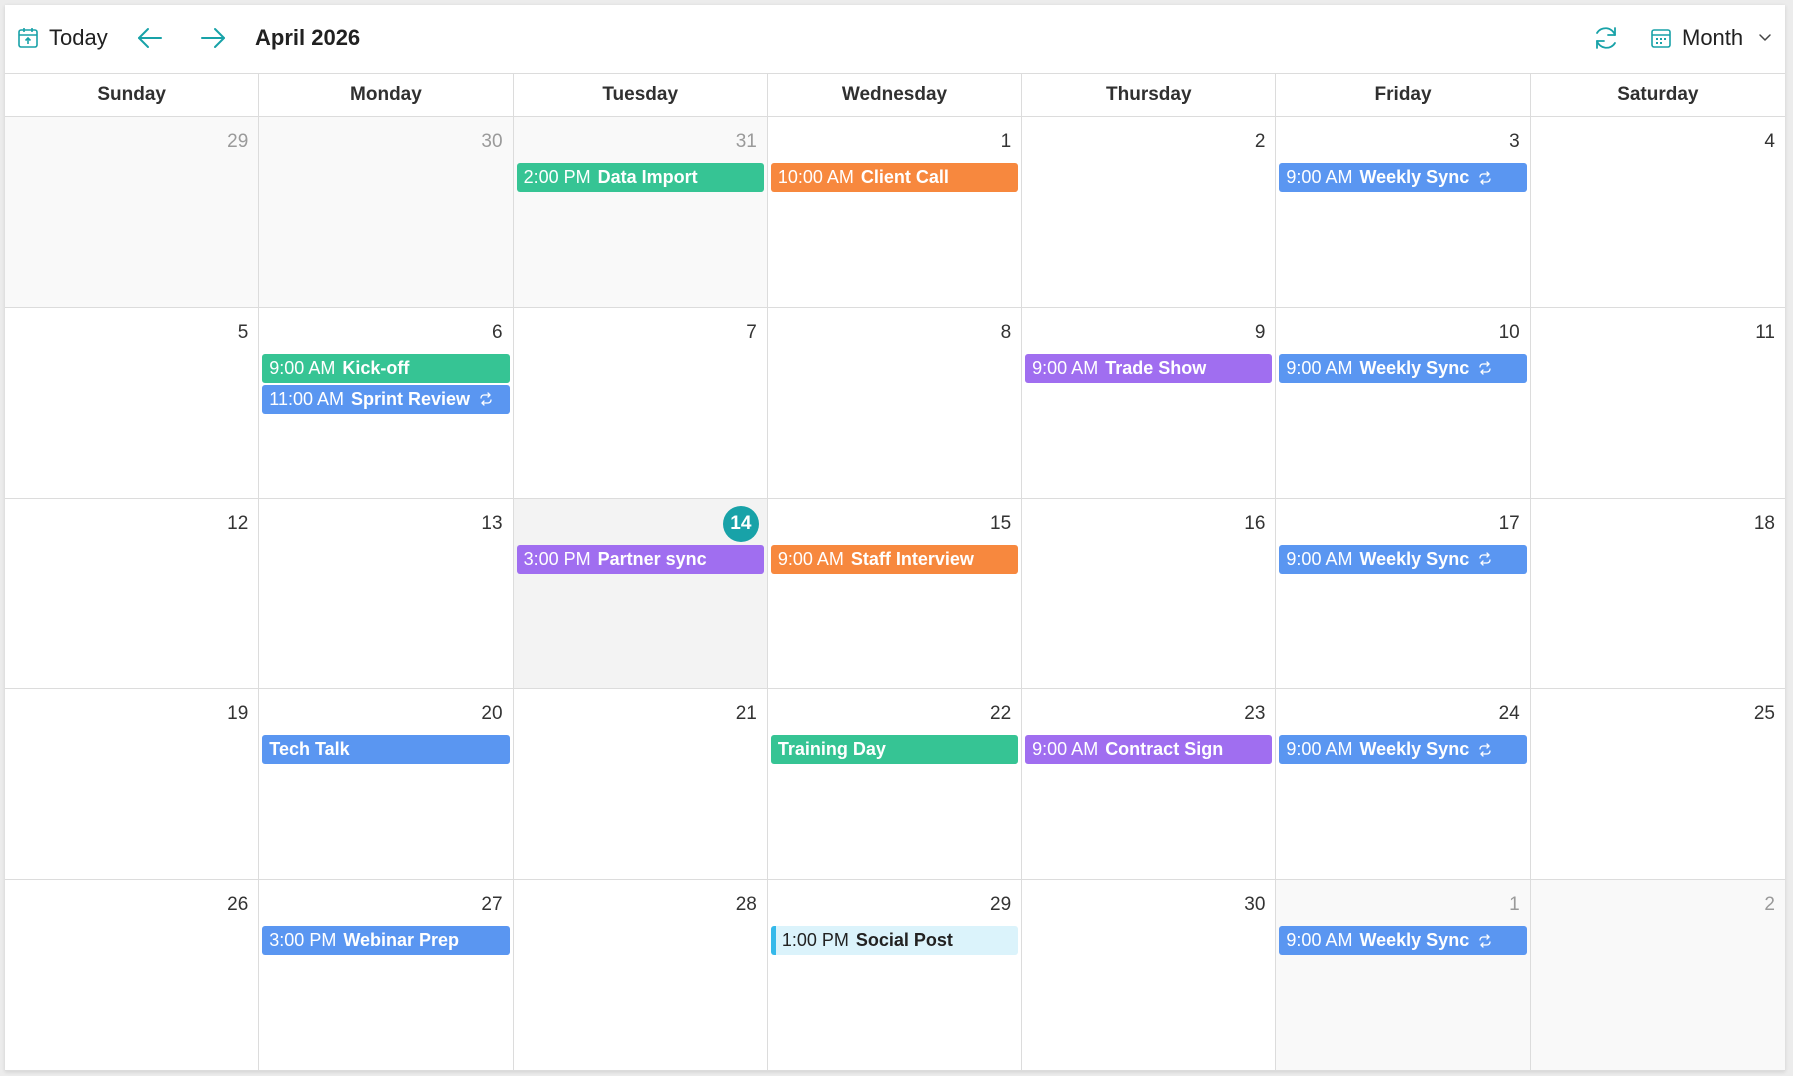 This screenshot has height=1076, width=1793. What do you see at coordinates (1711, 38) in the screenshot?
I see `view-switcher: Month` at bounding box center [1711, 38].